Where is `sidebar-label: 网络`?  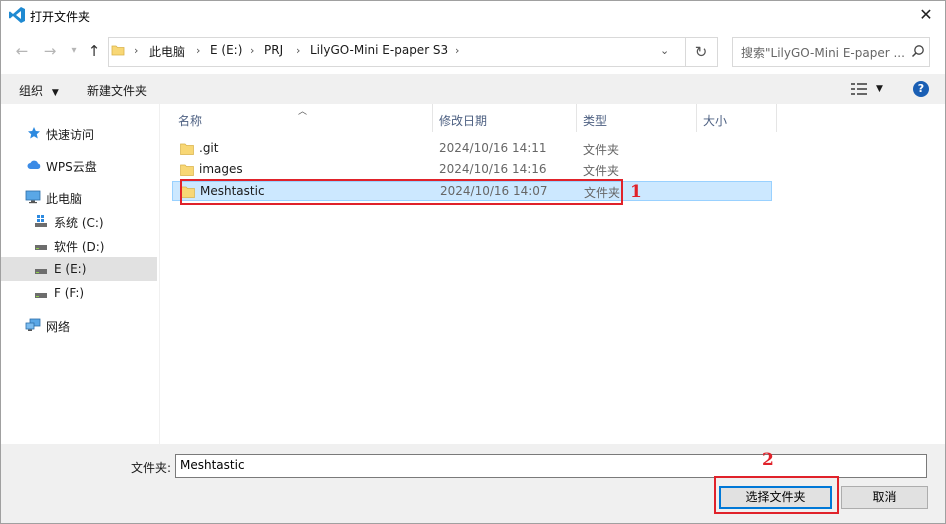 sidebar-label: 网络 is located at coordinates (58, 327).